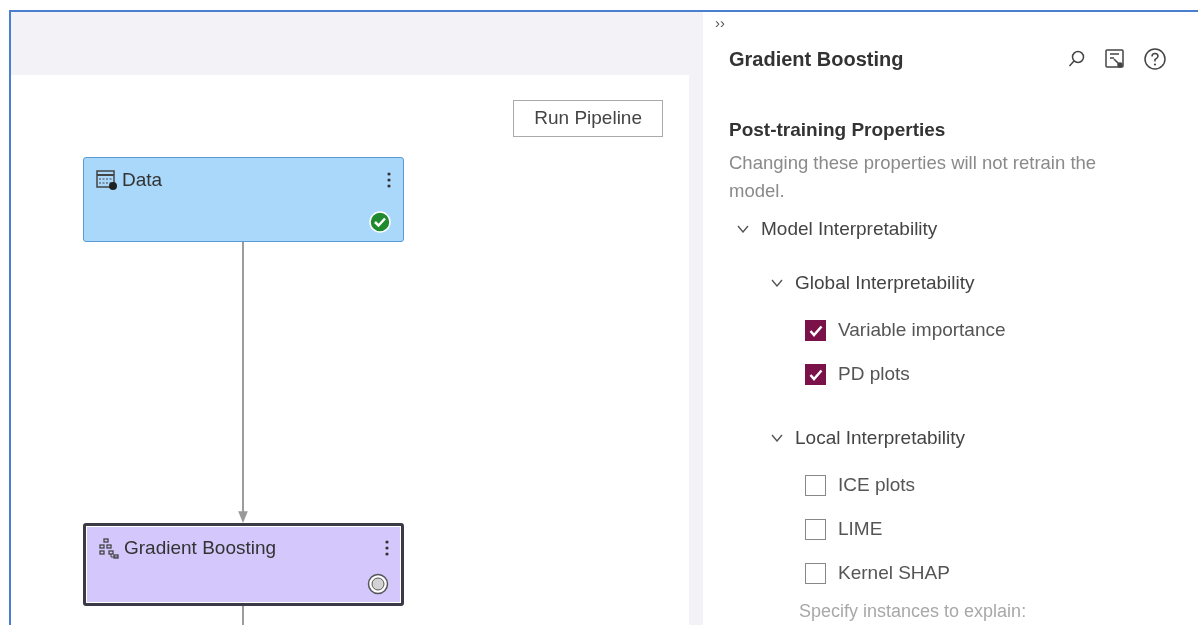  Describe the element at coordinates (588, 118) in the screenshot. I see `run-pipeline-button: Run Pipeline` at that location.